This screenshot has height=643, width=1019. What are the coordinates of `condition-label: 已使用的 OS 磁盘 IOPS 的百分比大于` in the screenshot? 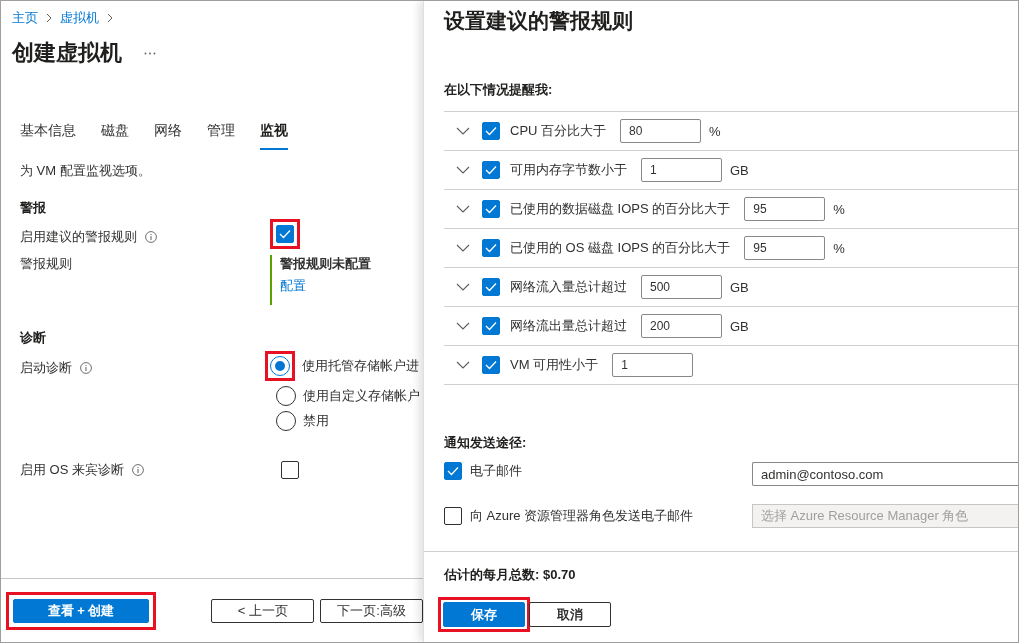 It's located at (620, 248).